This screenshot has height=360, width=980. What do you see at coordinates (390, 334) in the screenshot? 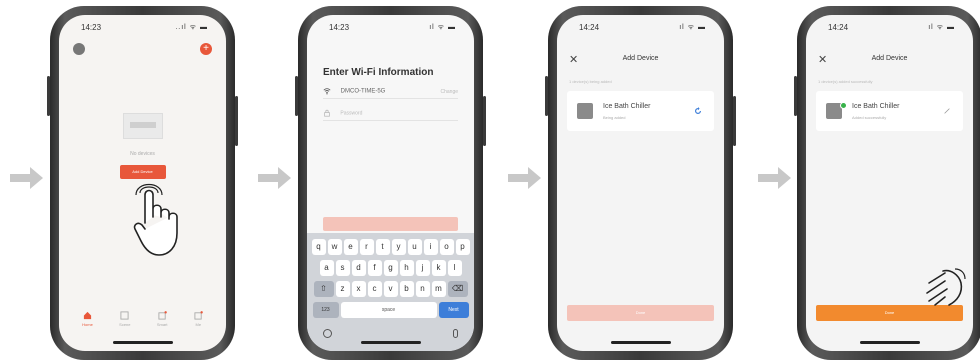
I see `keyboard-extras` at bounding box center [390, 334].